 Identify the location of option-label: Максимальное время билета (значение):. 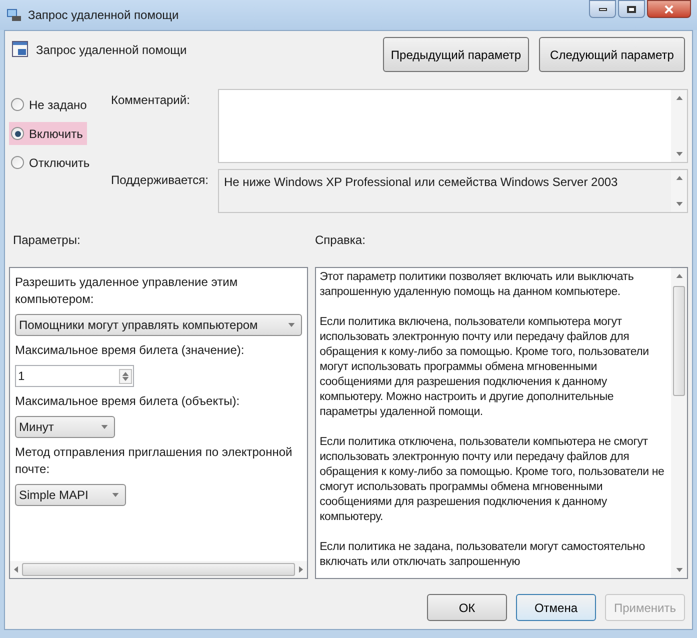
(130, 350).